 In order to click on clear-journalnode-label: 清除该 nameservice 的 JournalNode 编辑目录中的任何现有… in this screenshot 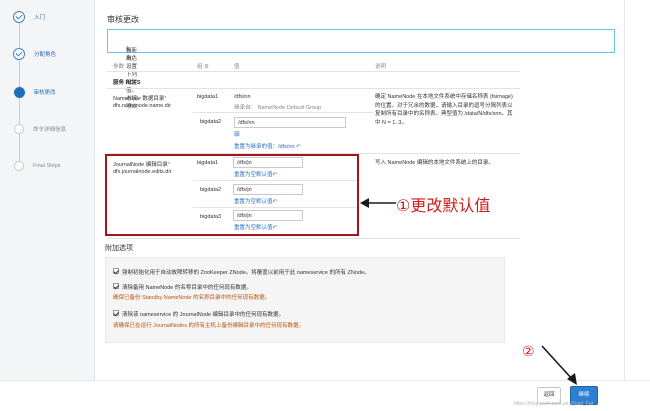, I will do `click(203, 315)`.